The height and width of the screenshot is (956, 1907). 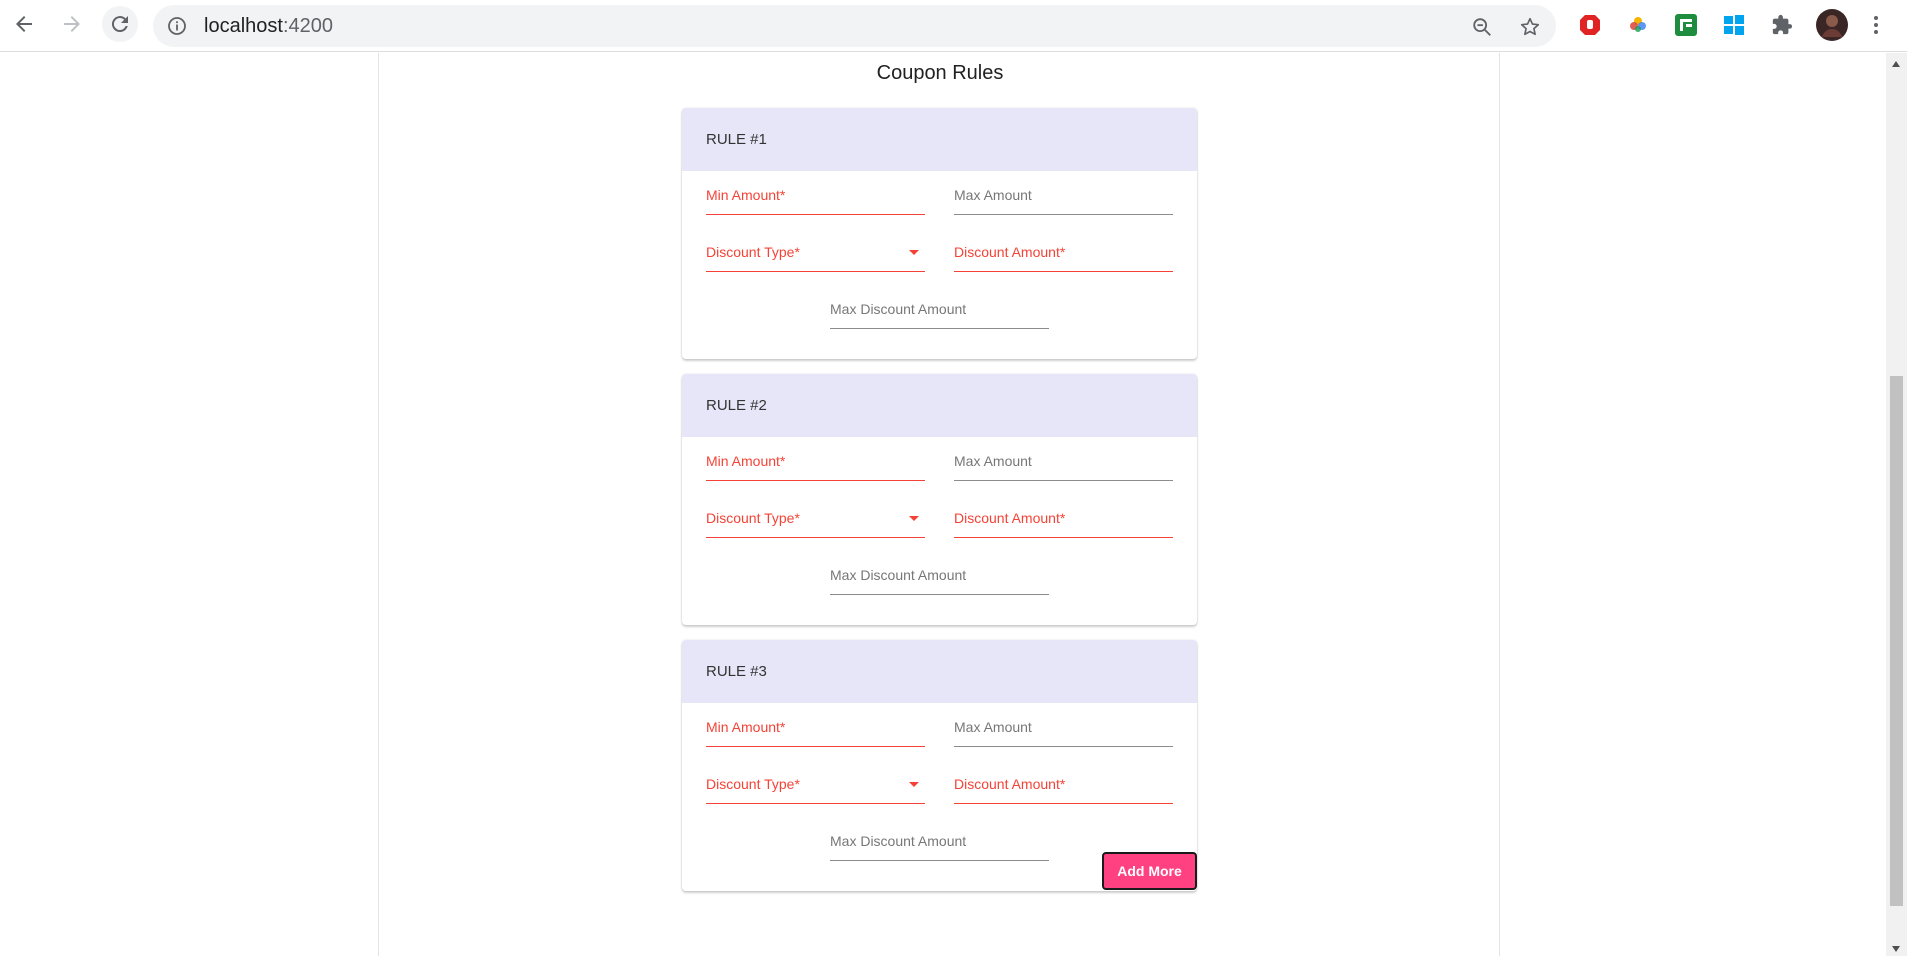 I want to click on extension-green-icon, so click(x=1686, y=25).